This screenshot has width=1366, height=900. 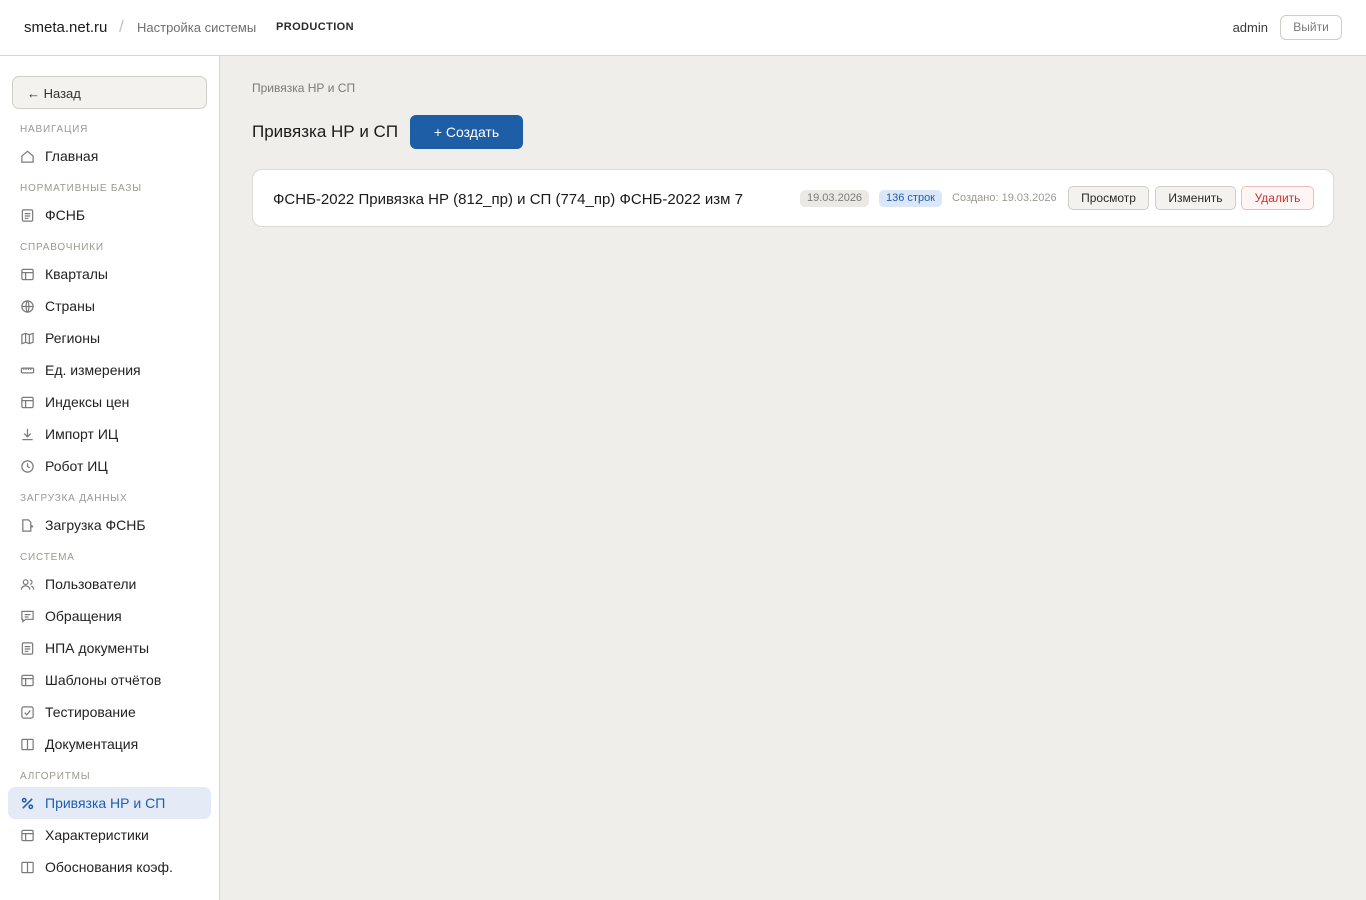 I want to click on created-date: Создано: 19.03.2026, so click(x=1004, y=198).